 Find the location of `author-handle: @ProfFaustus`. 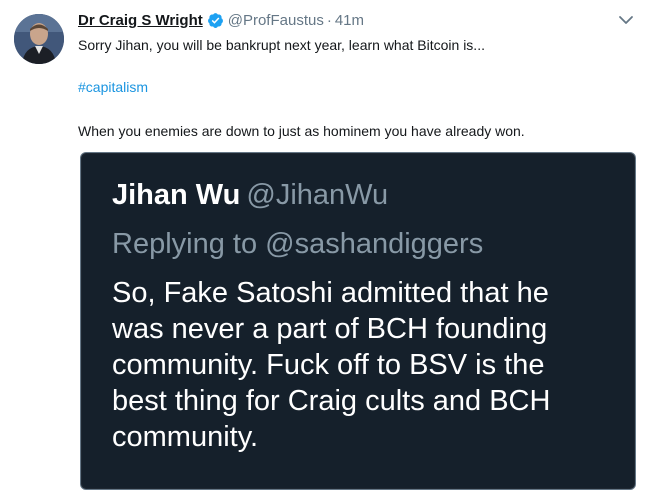

author-handle: @ProfFaustus is located at coordinates (276, 20).